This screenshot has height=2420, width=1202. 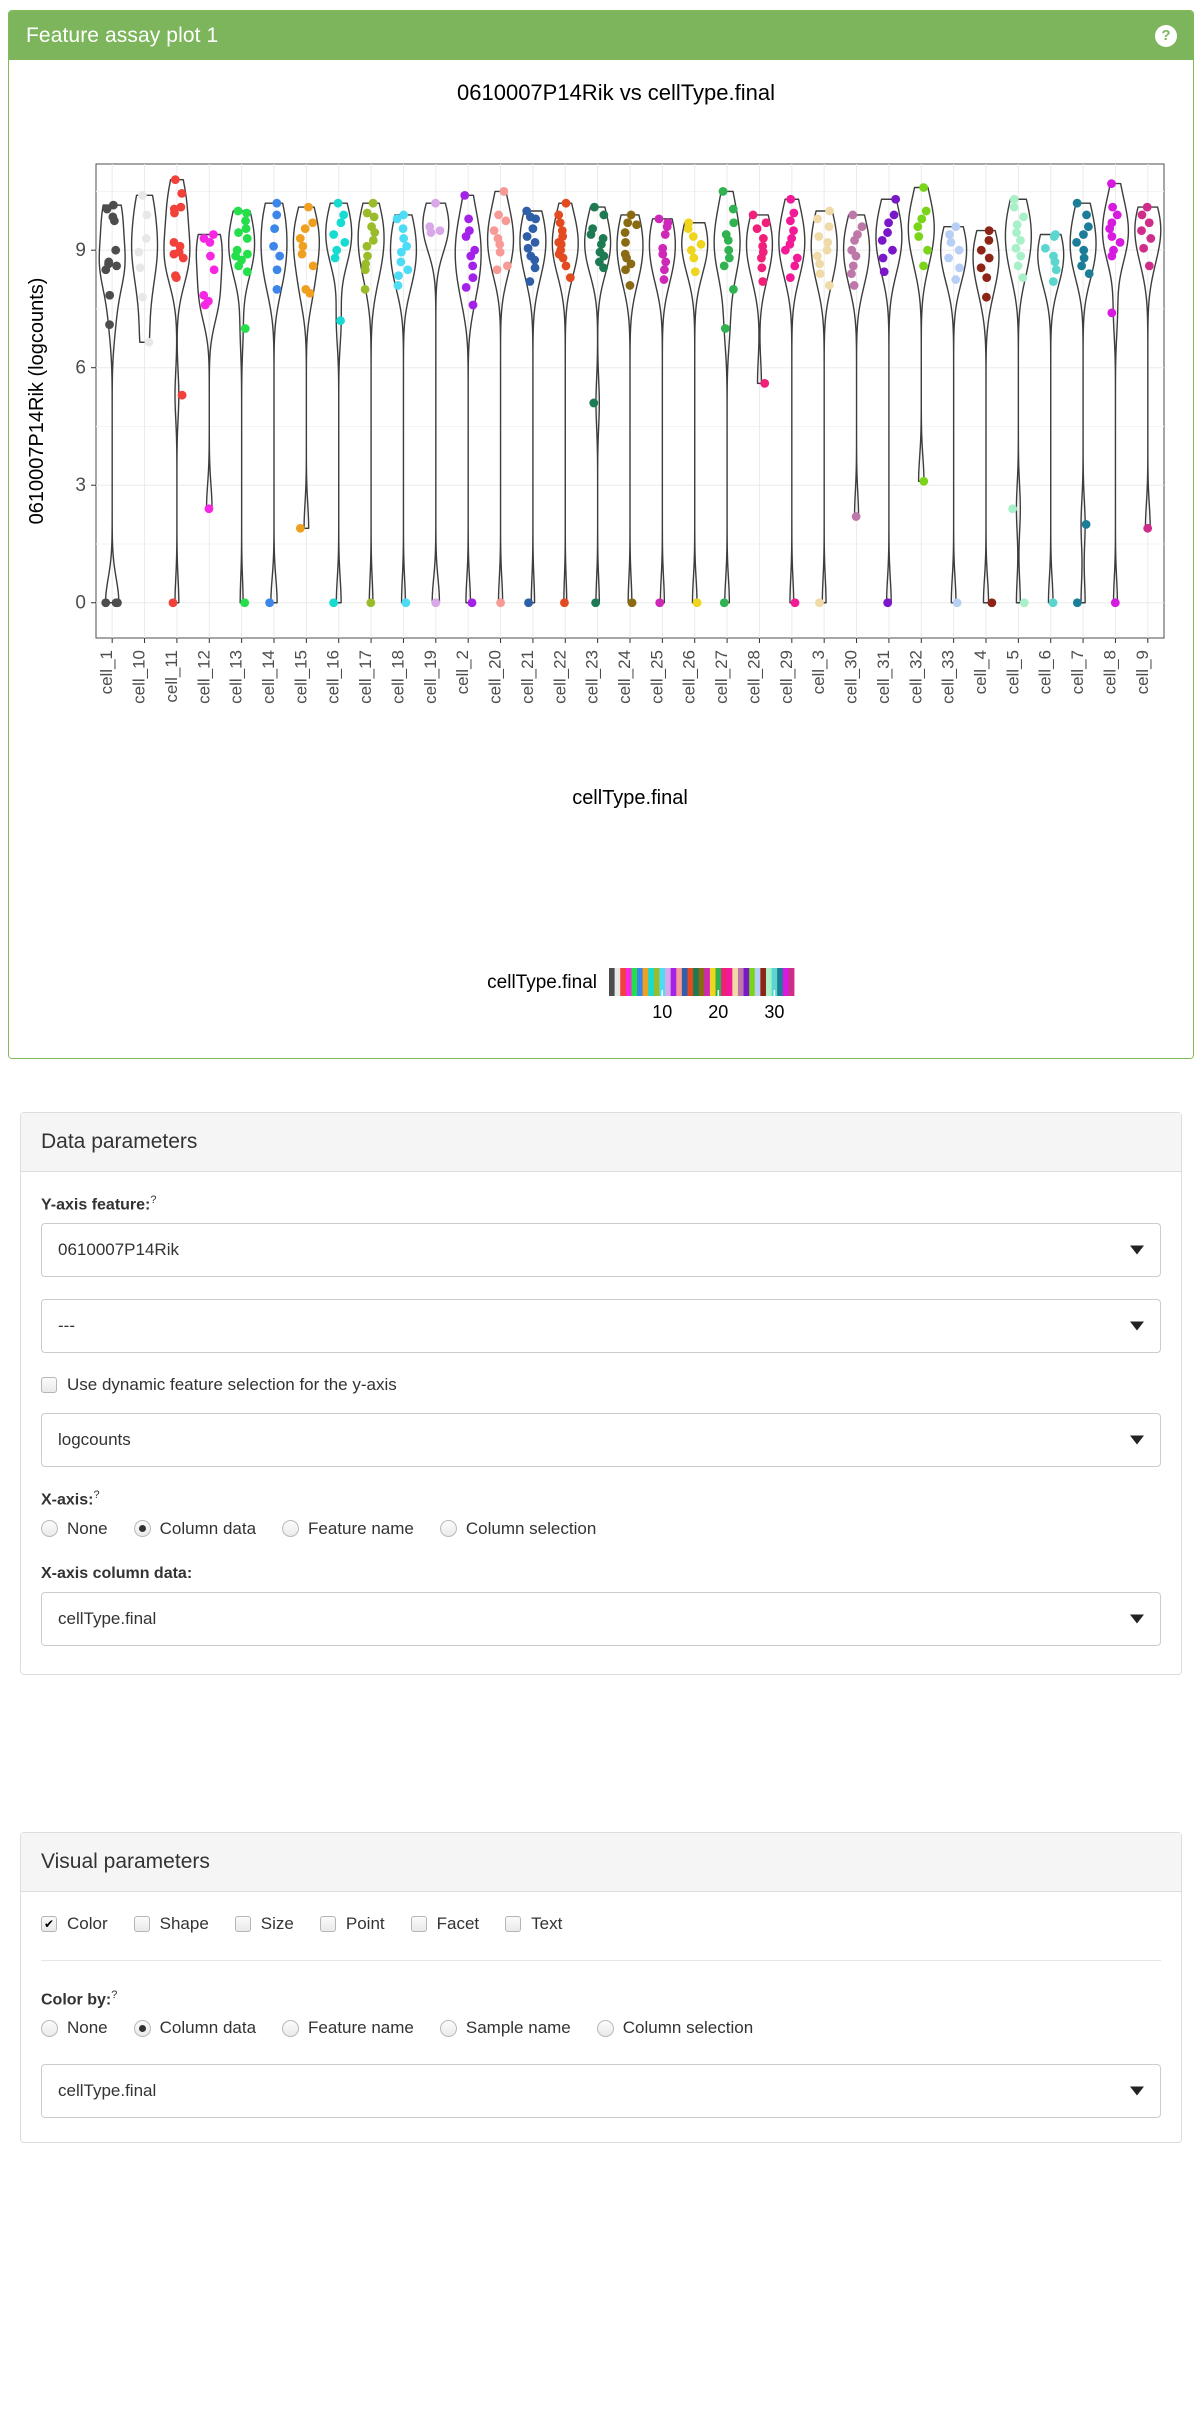 What do you see at coordinates (462, 672) in the screenshot?
I see `svg-text: cell_2` at bounding box center [462, 672].